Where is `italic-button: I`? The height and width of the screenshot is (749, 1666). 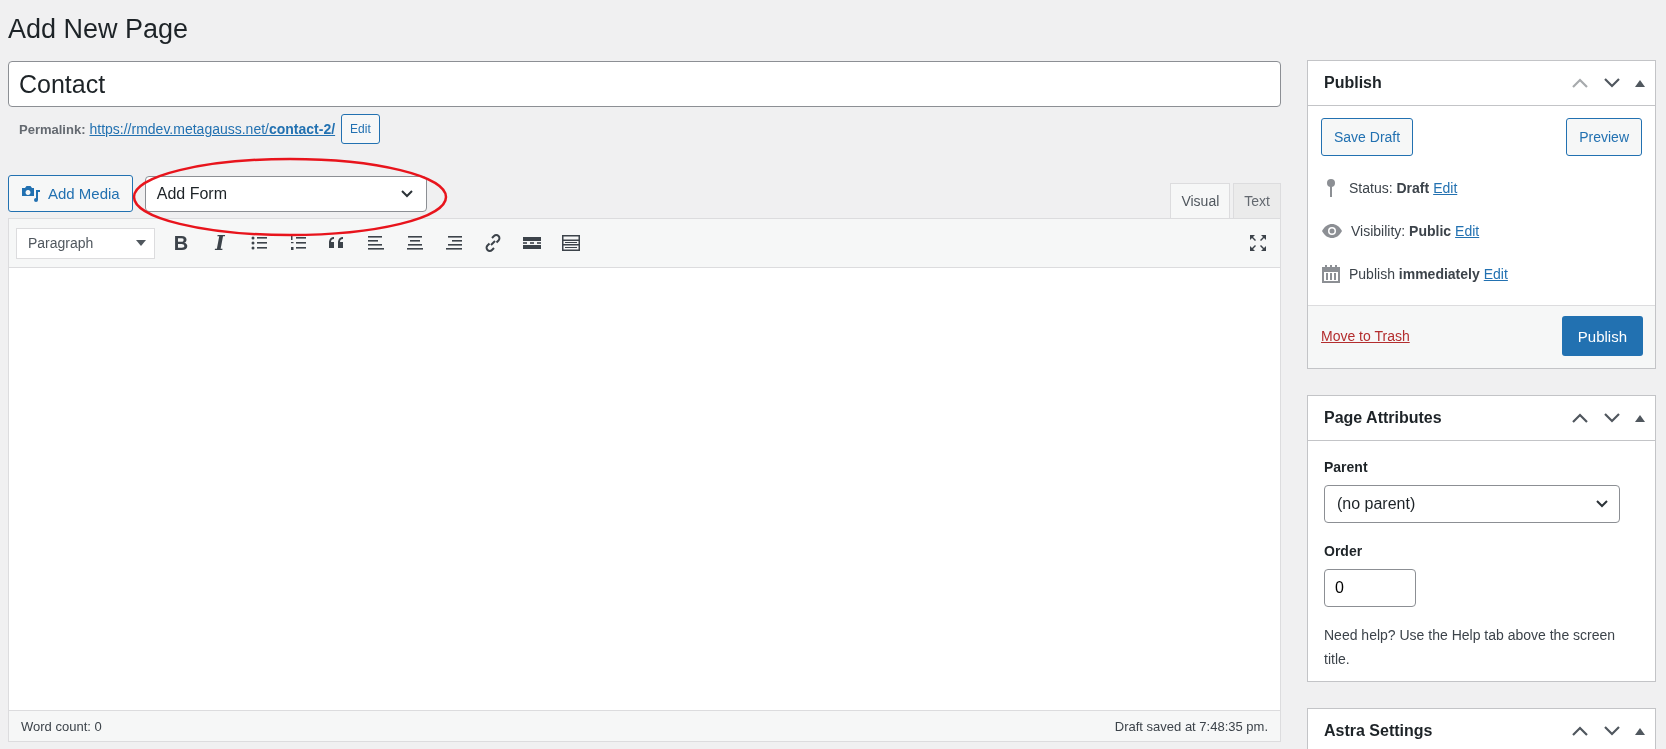 italic-button: I is located at coordinates (220, 243).